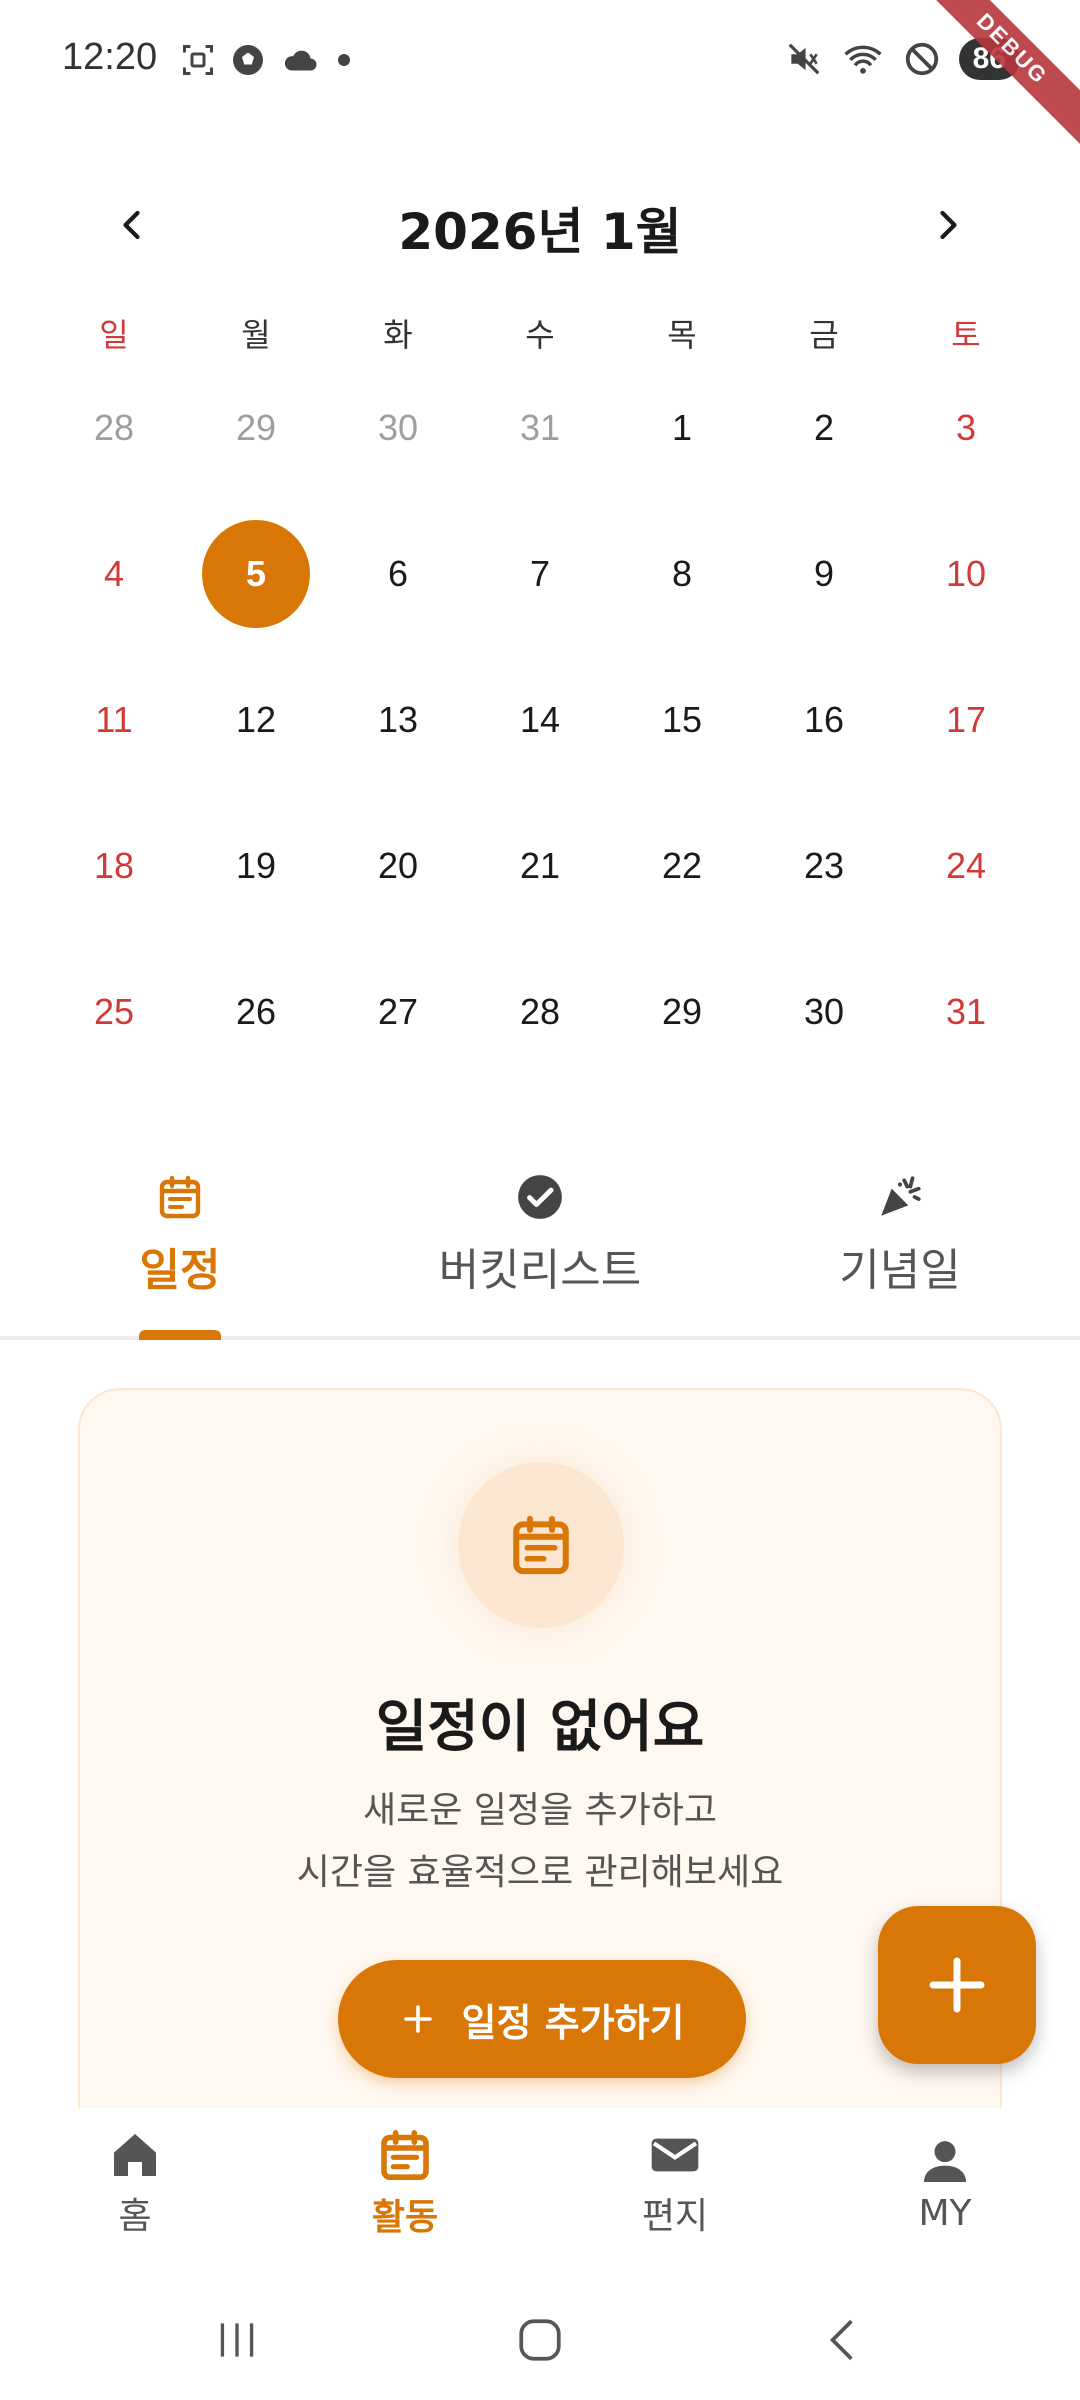 The width and height of the screenshot is (1080, 2400). What do you see at coordinates (921, 59) in the screenshot?
I see `do-not-disturb-icon` at bounding box center [921, 59].